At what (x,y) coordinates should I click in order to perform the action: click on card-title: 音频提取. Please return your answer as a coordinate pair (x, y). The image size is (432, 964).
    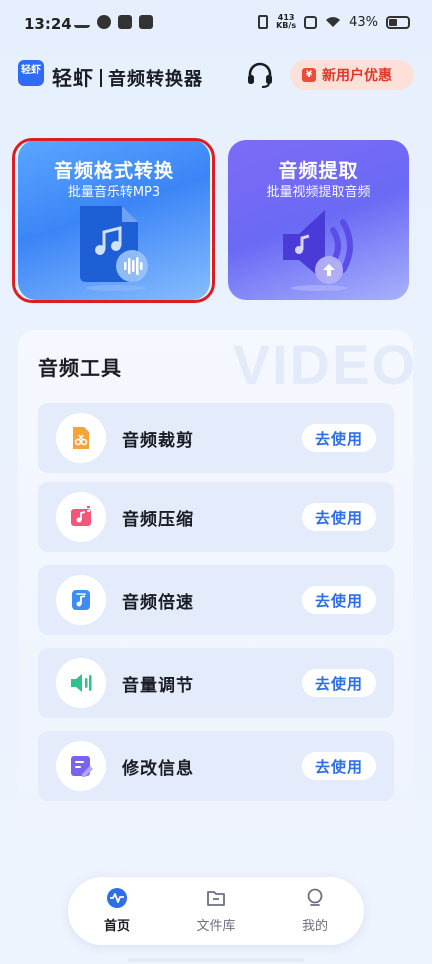
    Looking at the image, I should click on (318, 171).